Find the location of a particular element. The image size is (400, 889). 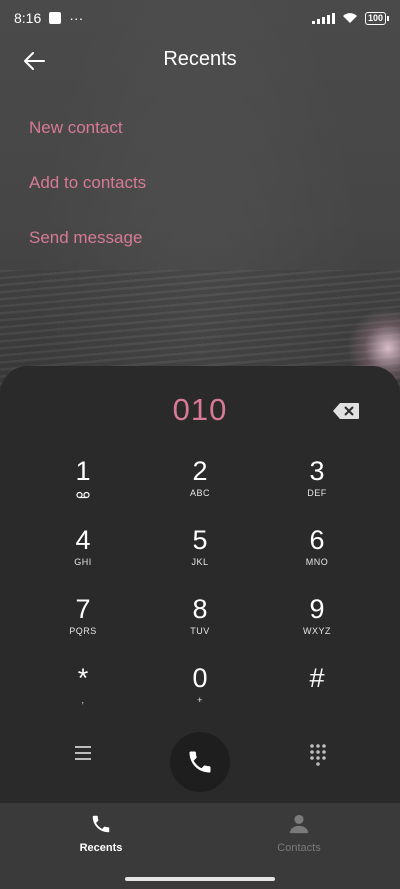

key-digit: 7 is located at coordinates (83, 609).